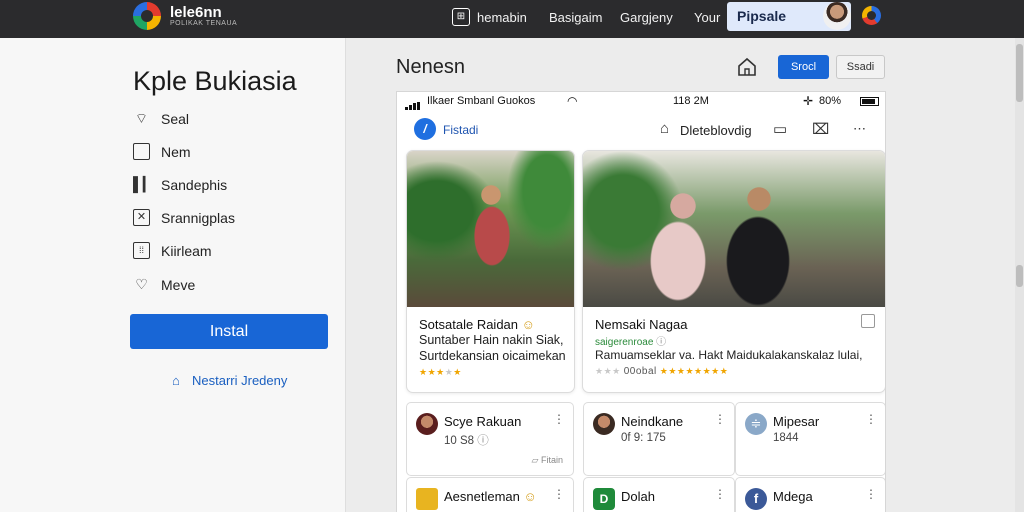 This screenshot has height=512, width=1024. What do you see at coordinates (1019, 73) in the screenshot?
I see `scrollbar-thumb` at bounding box center [1019, 73].